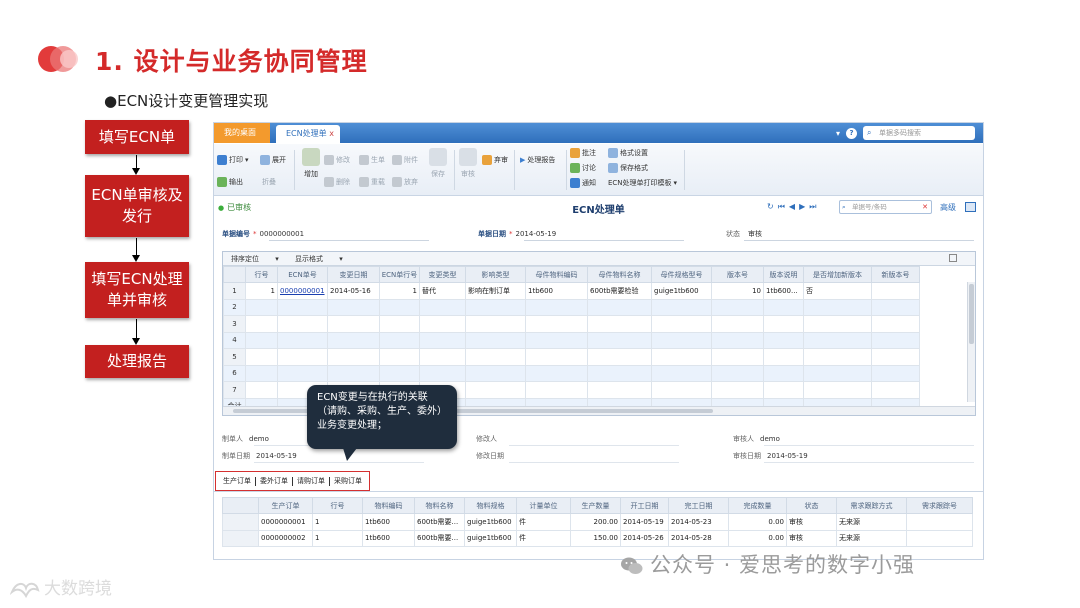 The height and width of the screenshot is (608, 1080). What do you see at coordinates (811, 538) in the screenshot?
I see `table-cell: 审核` at bounding box center [811, 538].